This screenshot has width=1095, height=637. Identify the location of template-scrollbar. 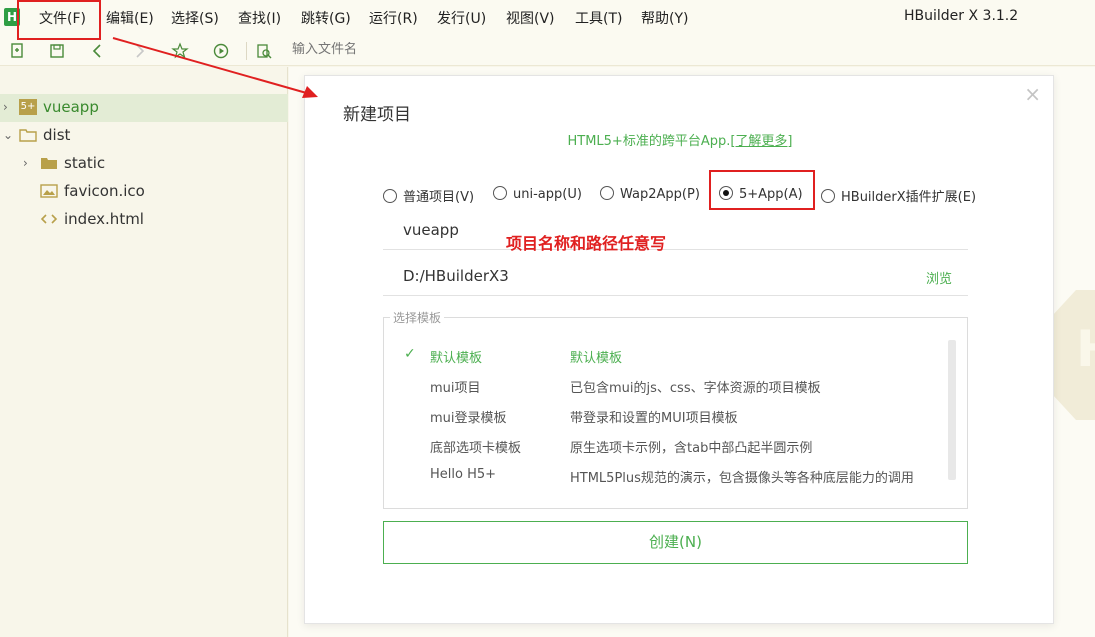
(952, 410).